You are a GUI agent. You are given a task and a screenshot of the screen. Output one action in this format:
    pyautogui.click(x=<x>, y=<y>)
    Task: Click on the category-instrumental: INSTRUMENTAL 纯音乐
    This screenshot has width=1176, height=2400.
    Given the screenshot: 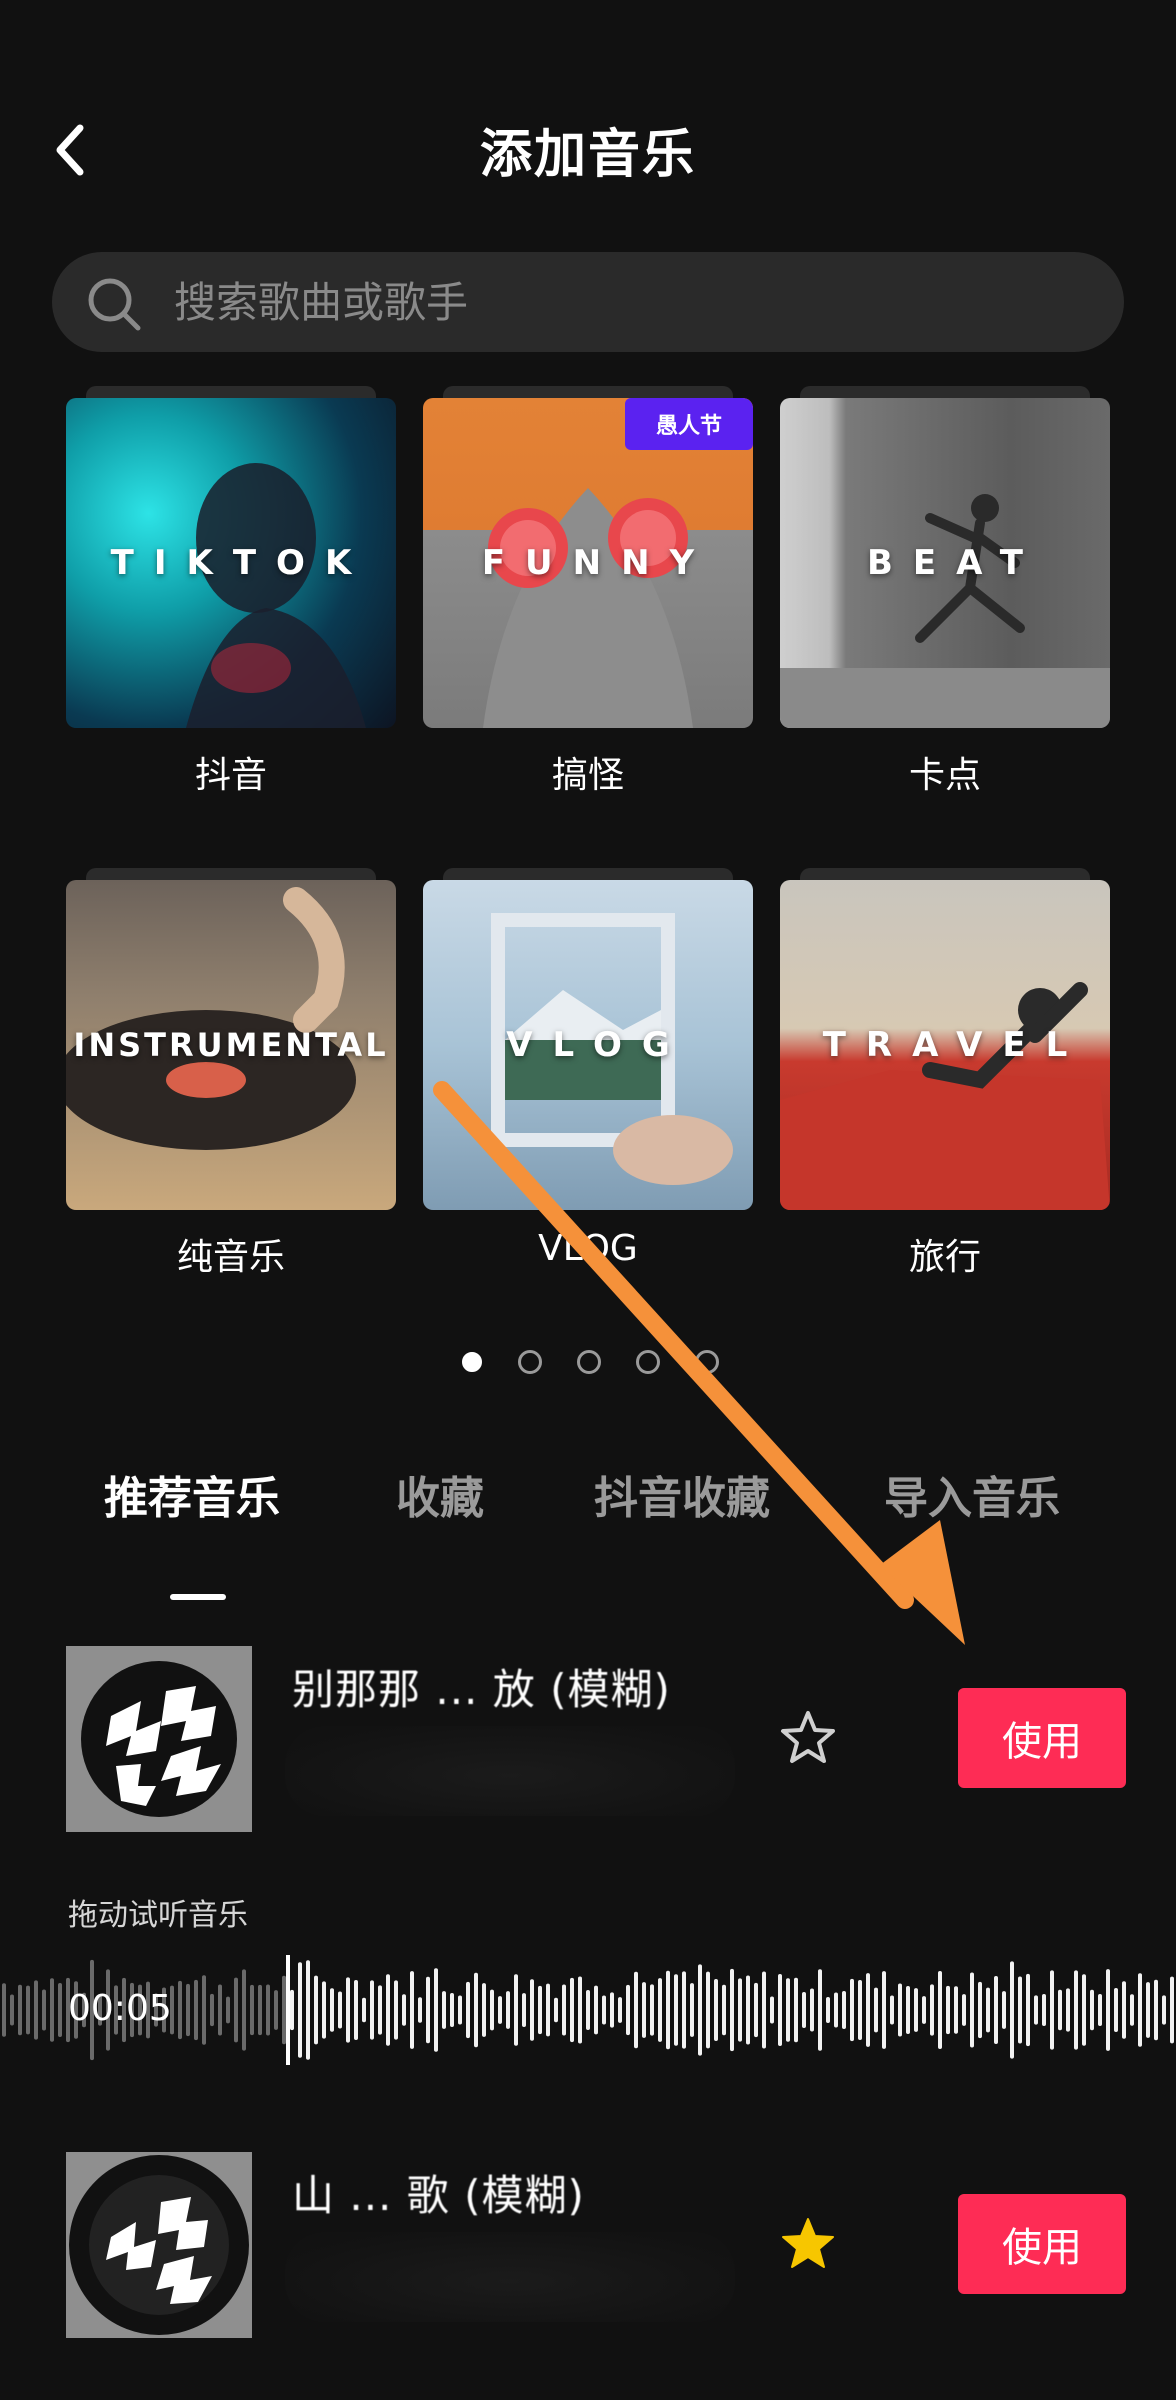 What is the action you would take?
    pyautogui.click(x=231, y=1098)
    